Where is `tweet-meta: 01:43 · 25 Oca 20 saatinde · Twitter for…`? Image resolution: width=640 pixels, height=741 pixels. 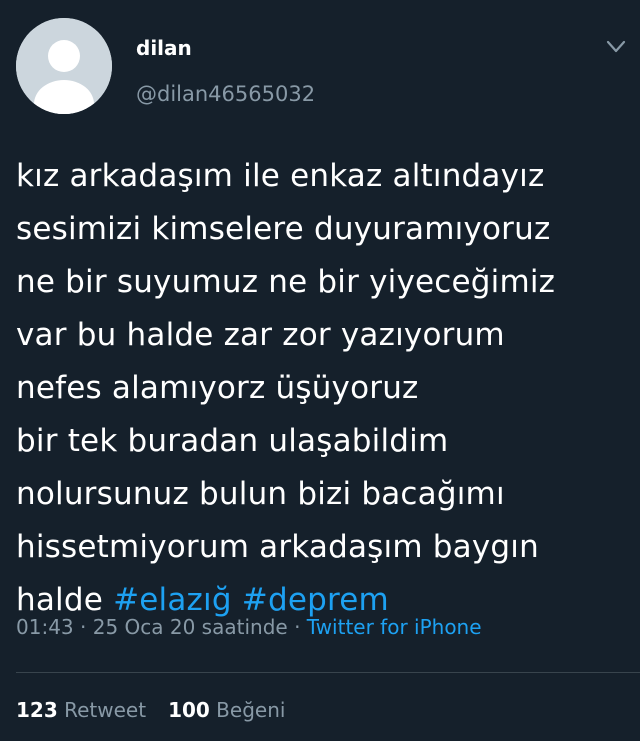
tweet-meta: 01:43 · 25 Oca 20 saatinde · Twitter for… is located at coordinates (249, 627).